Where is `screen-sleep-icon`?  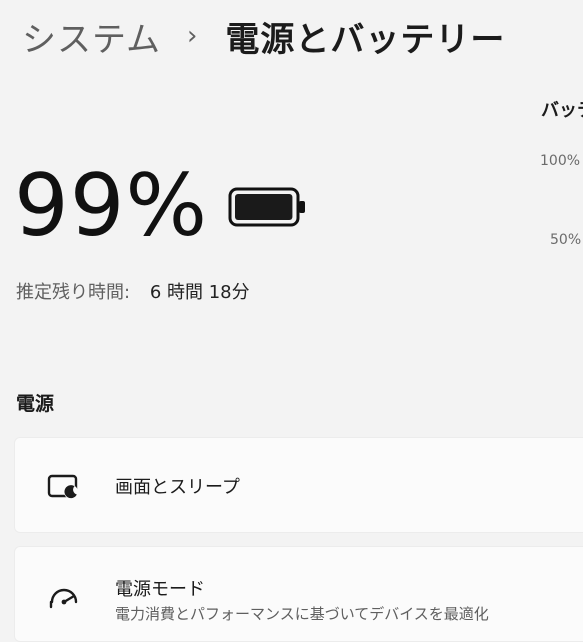
screen-sleep-icon is located at coordinates (64, 489).